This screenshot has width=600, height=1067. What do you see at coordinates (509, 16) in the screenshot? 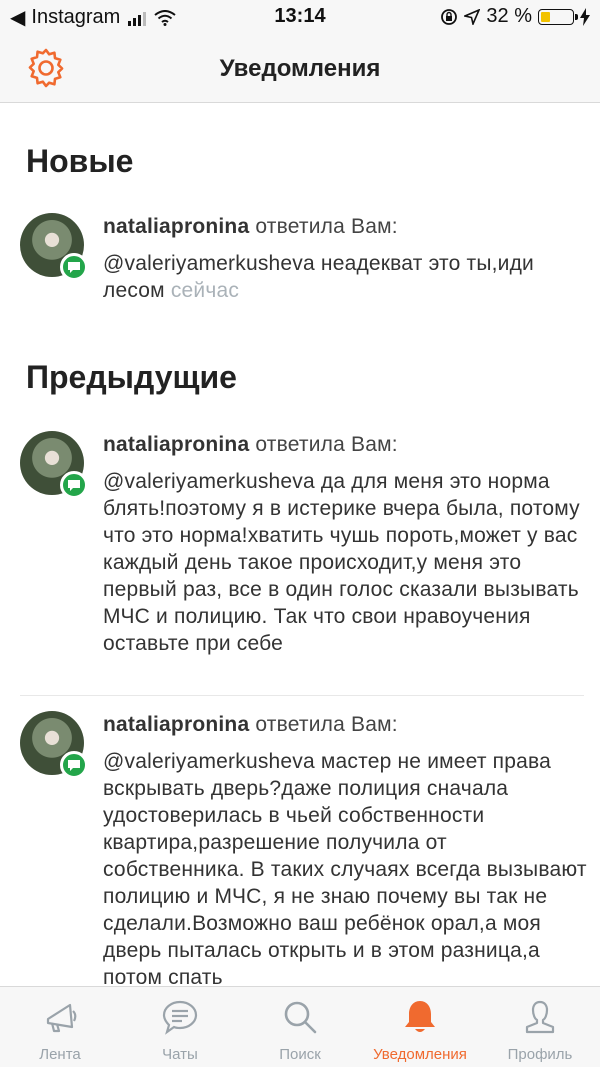
I see `battery-percent: 32 %` at bounding box center [509, 16].